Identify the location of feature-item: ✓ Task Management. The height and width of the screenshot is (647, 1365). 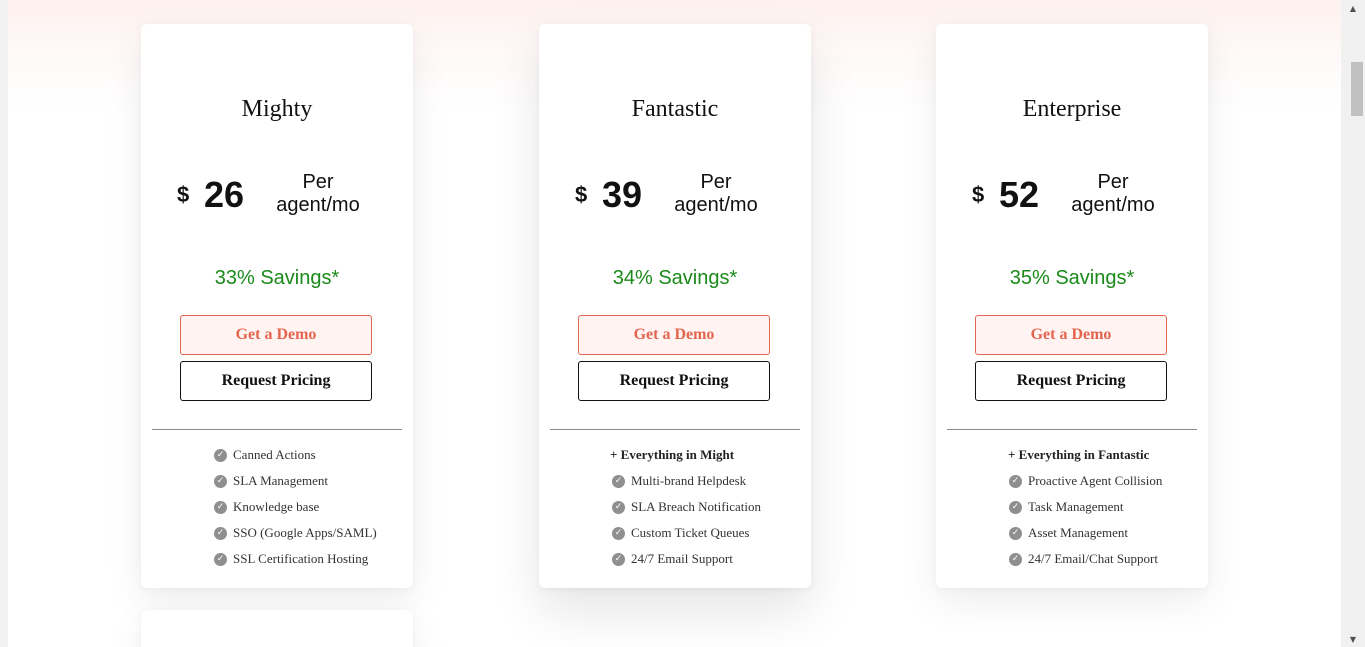
(1072, 507).